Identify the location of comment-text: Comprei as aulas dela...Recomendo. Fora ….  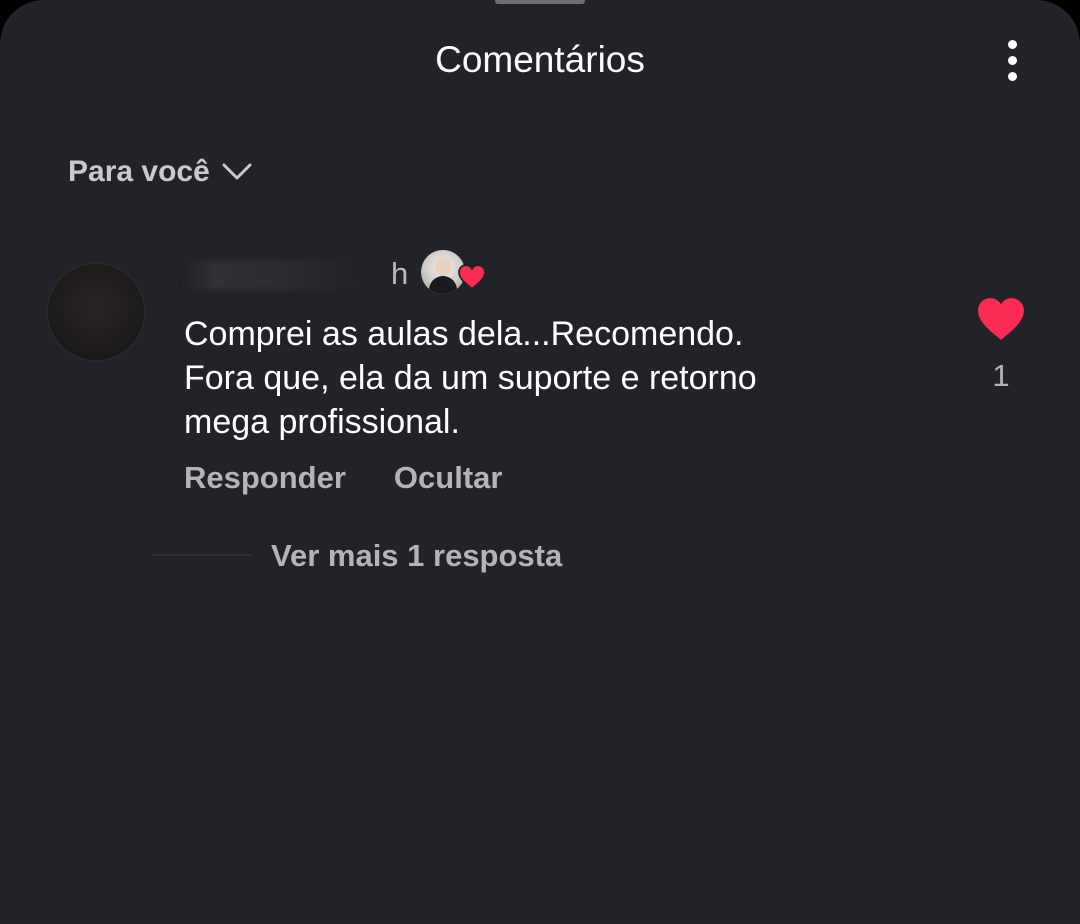
(544, 378).